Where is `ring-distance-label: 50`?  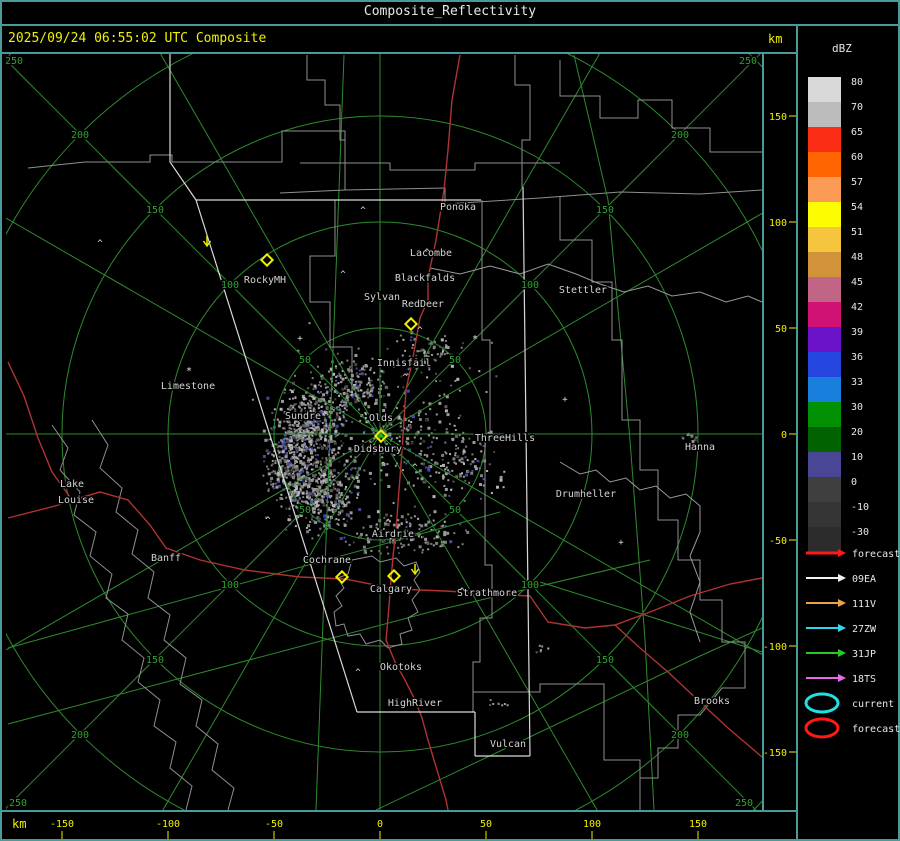 ring-distance-label: 50 is located at coordinates (455, 360).